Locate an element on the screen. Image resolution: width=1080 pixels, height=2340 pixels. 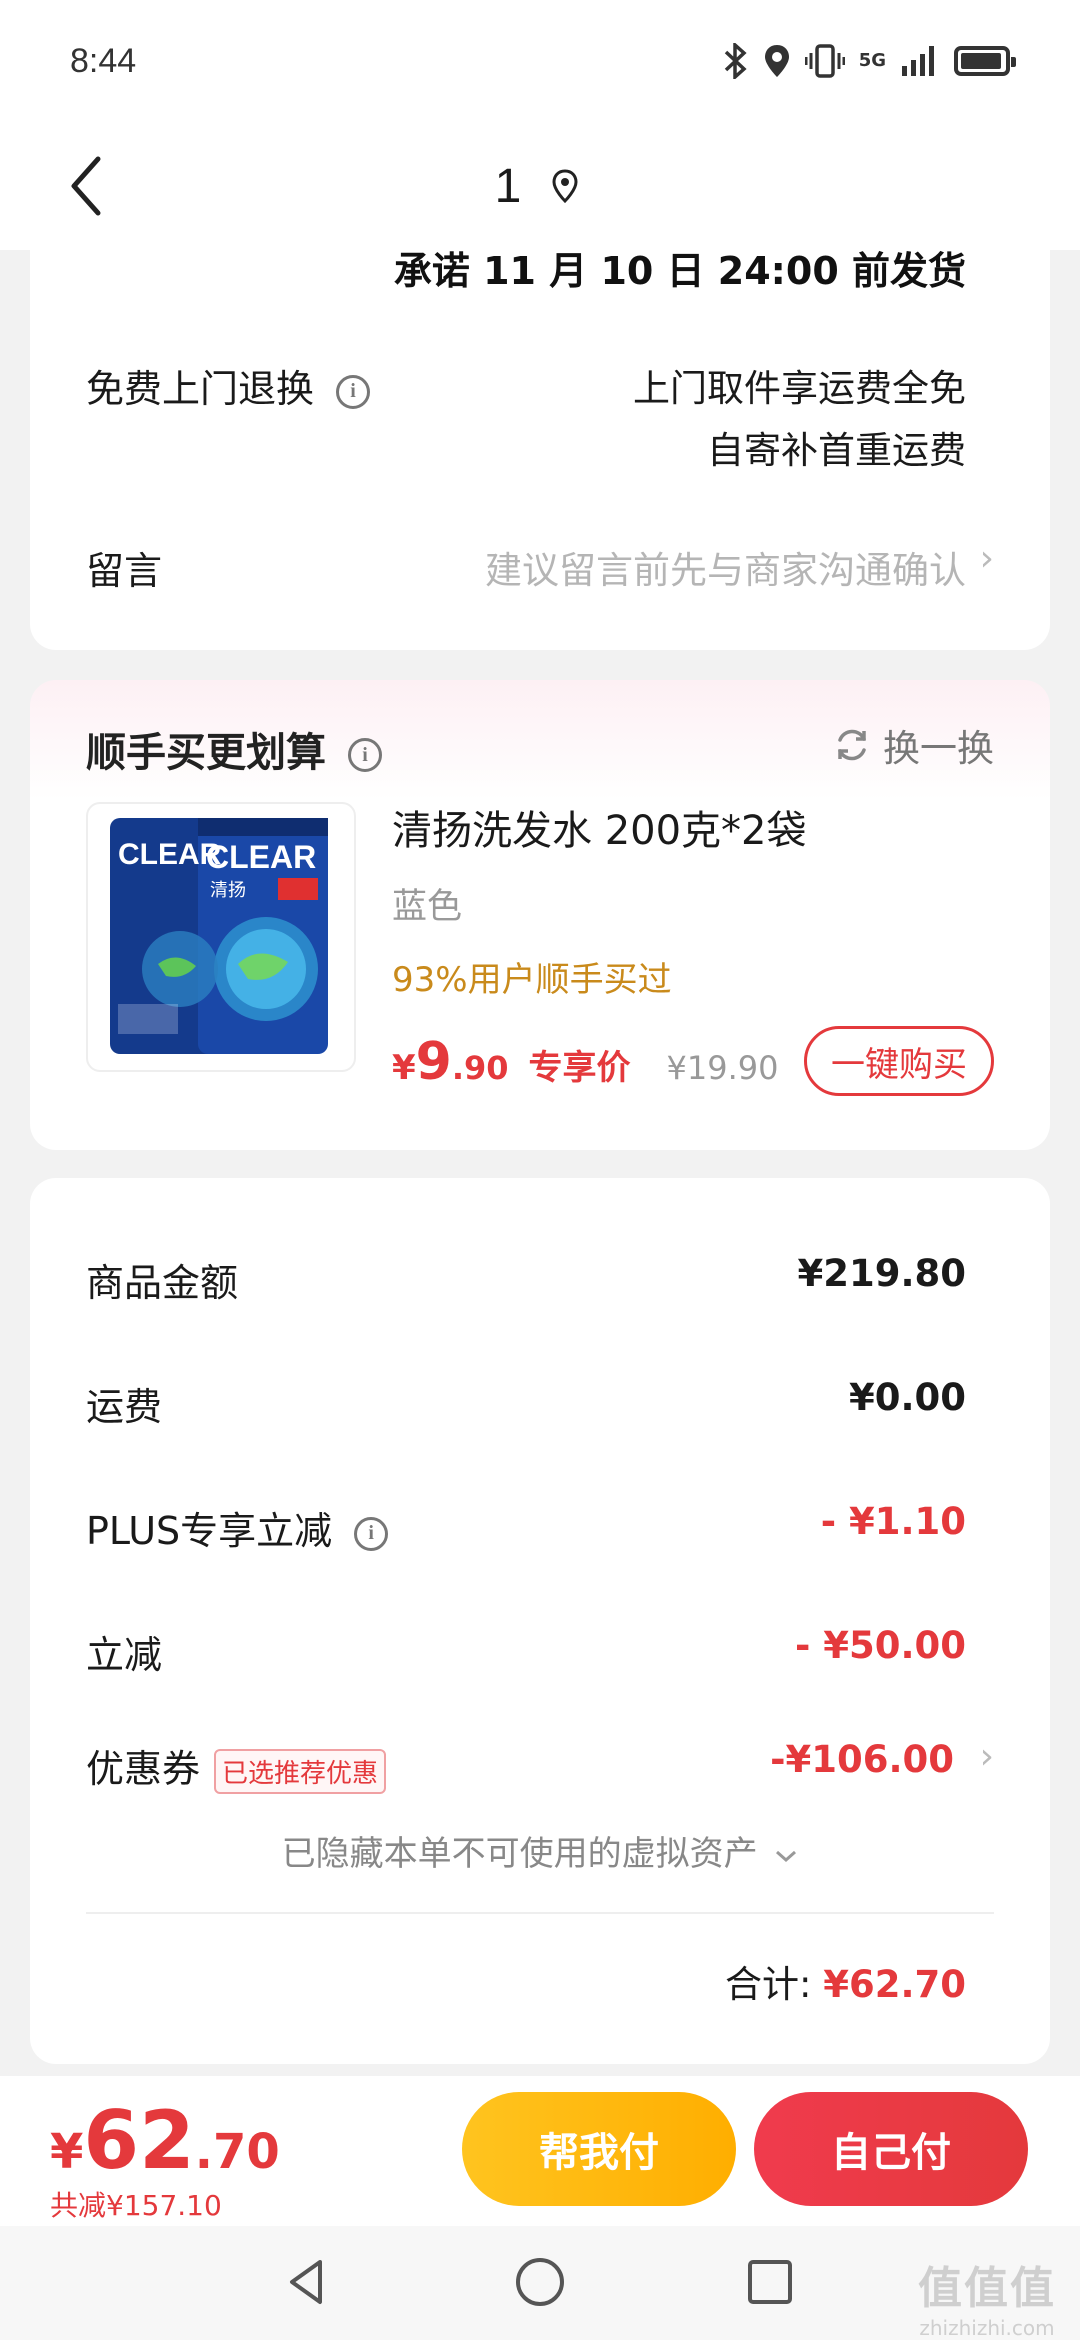
message-label: 留言 is located at coordinates (124, 571).